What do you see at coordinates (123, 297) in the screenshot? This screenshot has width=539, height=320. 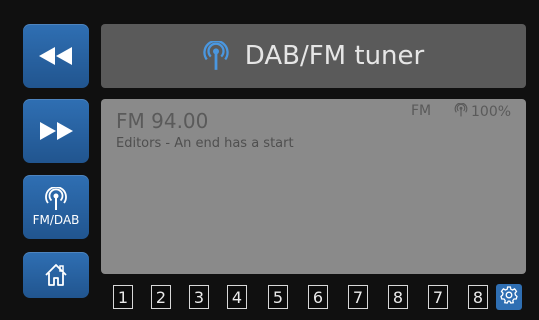 I see `preset-button-1: 1` at bounding box center [123, 297].